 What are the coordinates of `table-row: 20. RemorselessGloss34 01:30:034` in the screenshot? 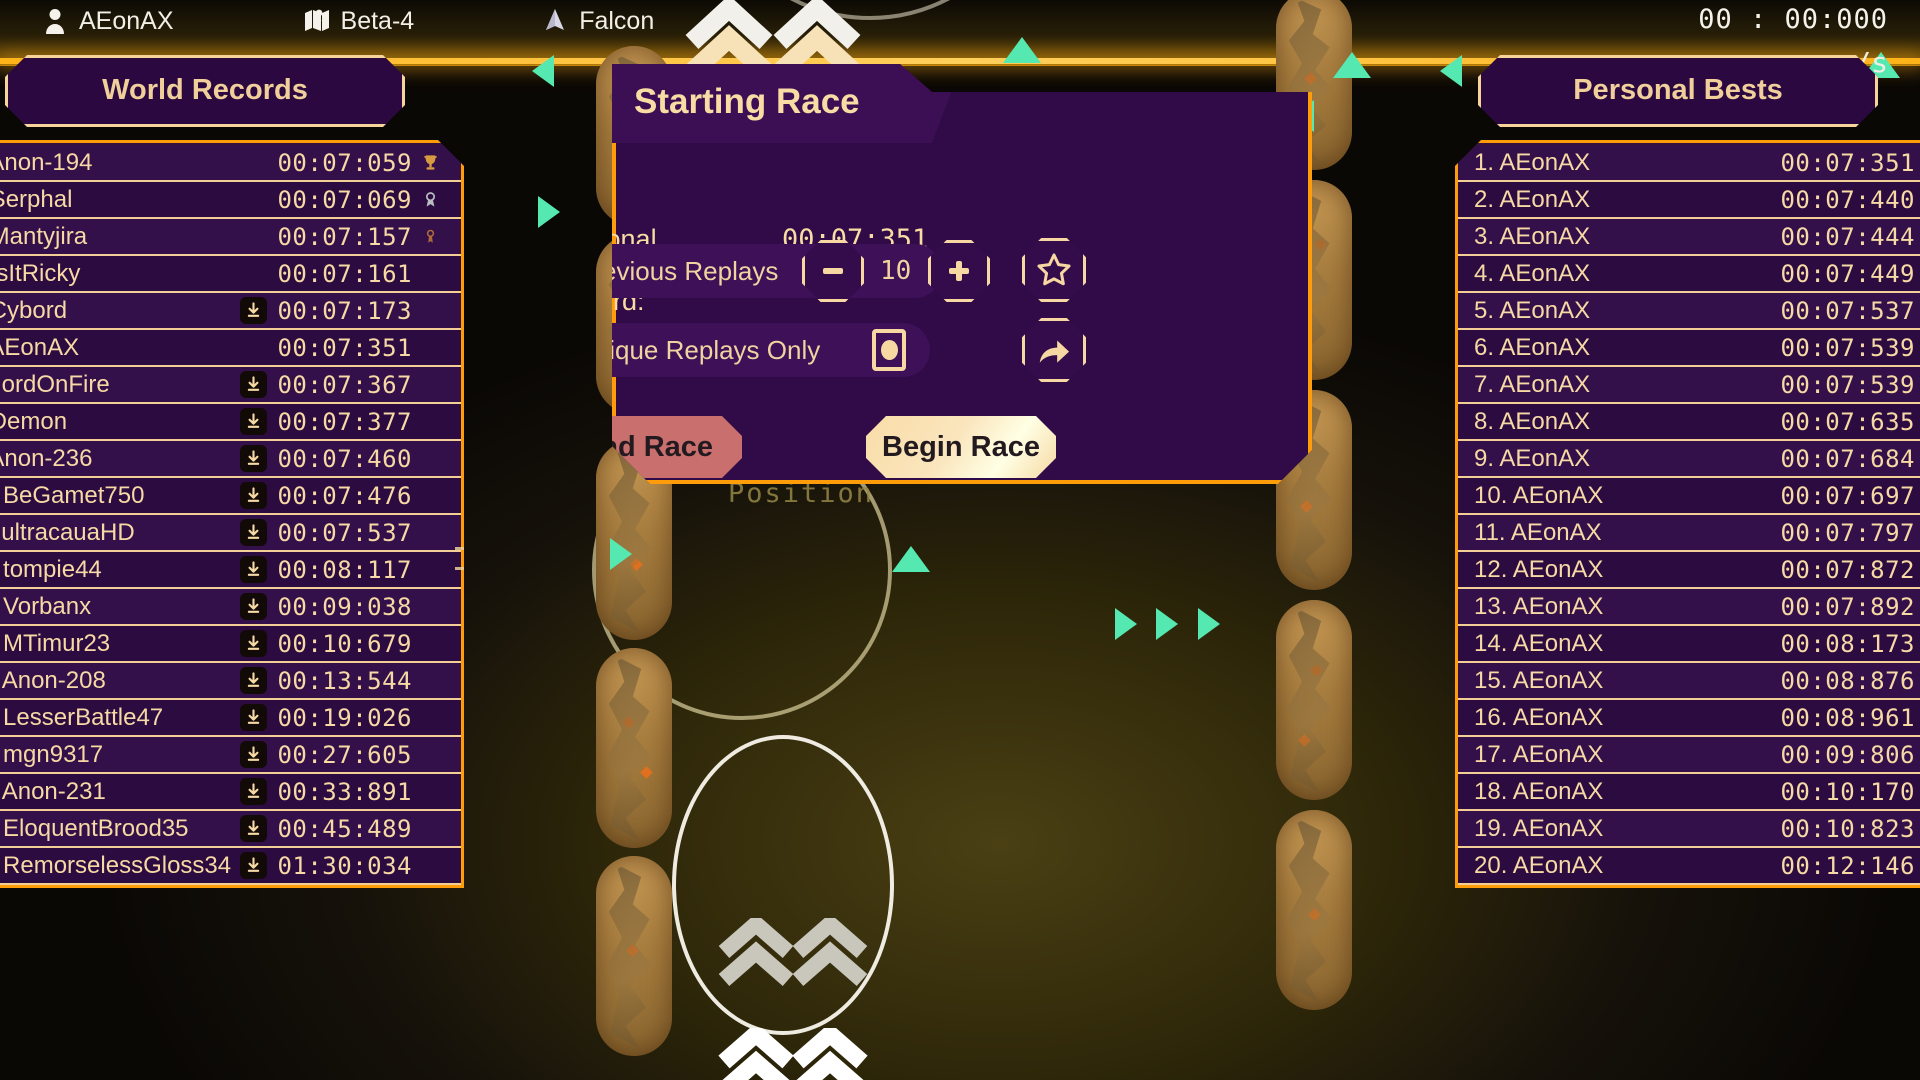 It's located at (230, 866).